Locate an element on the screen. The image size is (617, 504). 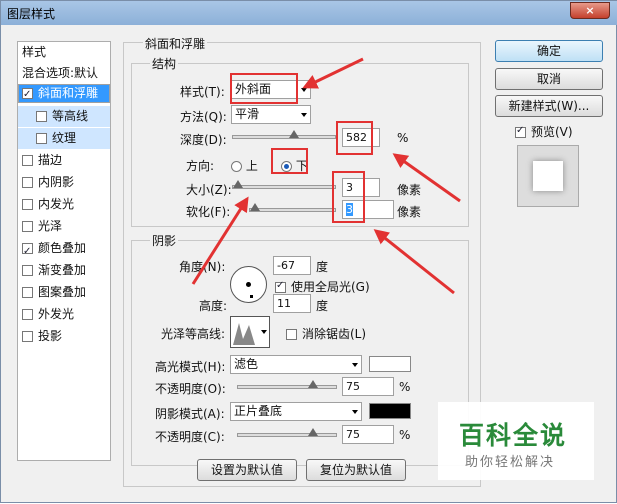
texture-checkbox is located at coordinates (41, 138).